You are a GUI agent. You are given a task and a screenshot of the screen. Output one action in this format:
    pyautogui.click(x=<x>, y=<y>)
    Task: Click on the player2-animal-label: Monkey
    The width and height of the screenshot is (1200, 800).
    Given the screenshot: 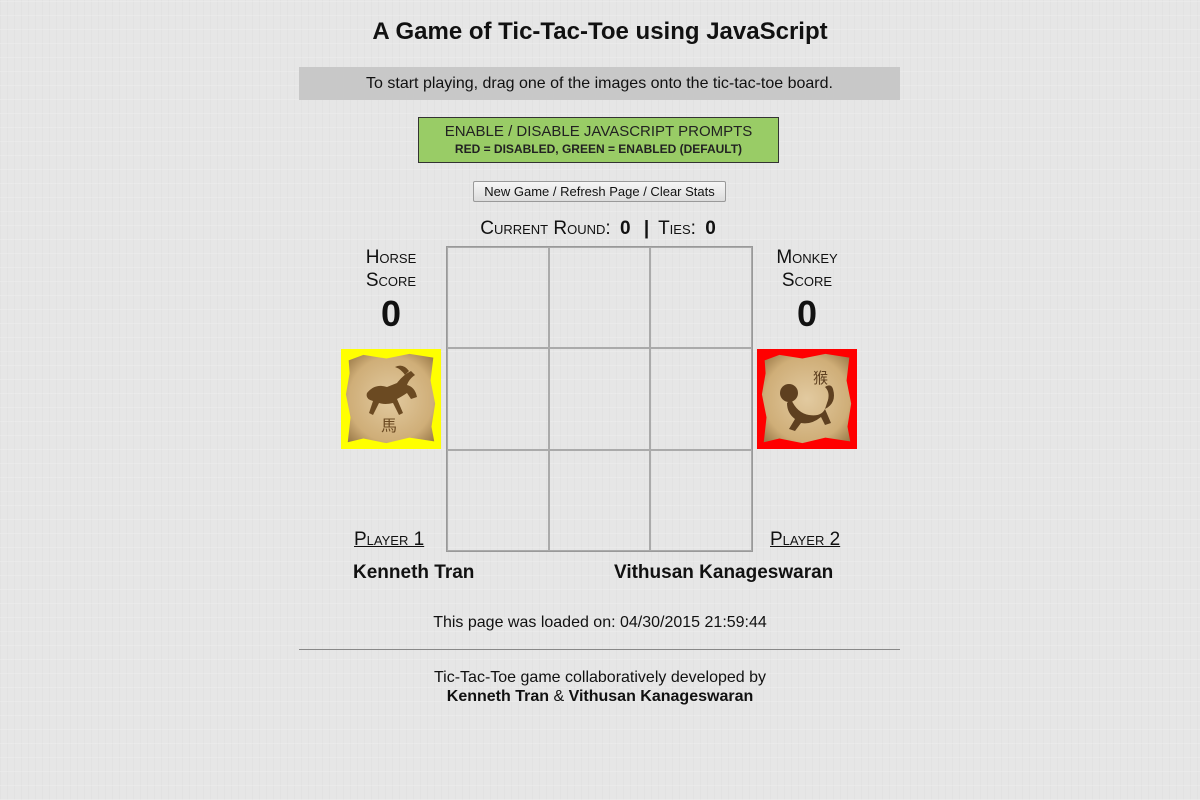 What is the action you would take?
    pyautogui.click(x=807, y=257)
    